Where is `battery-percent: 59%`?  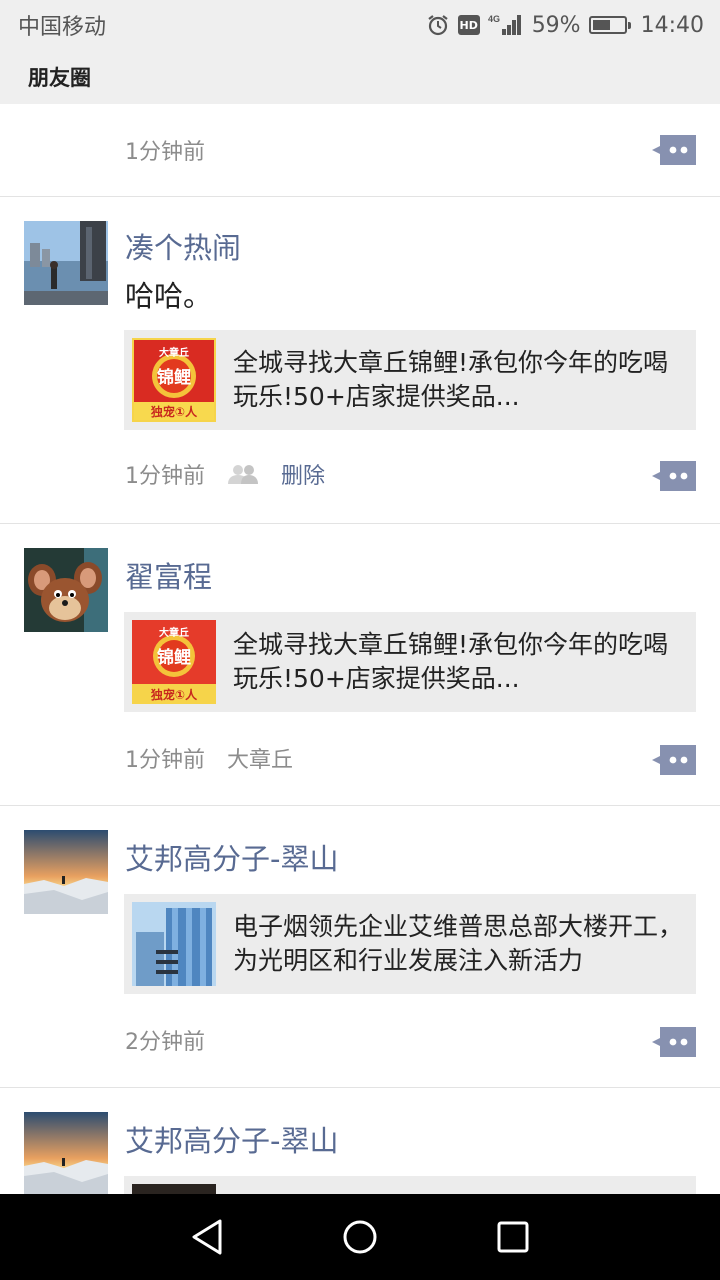 battery-percent: 59% is located at coordinates (556, 25).